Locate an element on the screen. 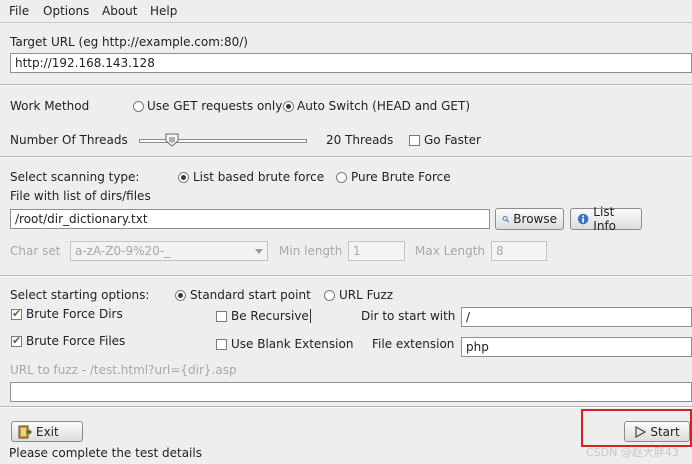 This screenshot has height=464, width=692. work-method-label: Work Method is located at coordinates (50, 106).